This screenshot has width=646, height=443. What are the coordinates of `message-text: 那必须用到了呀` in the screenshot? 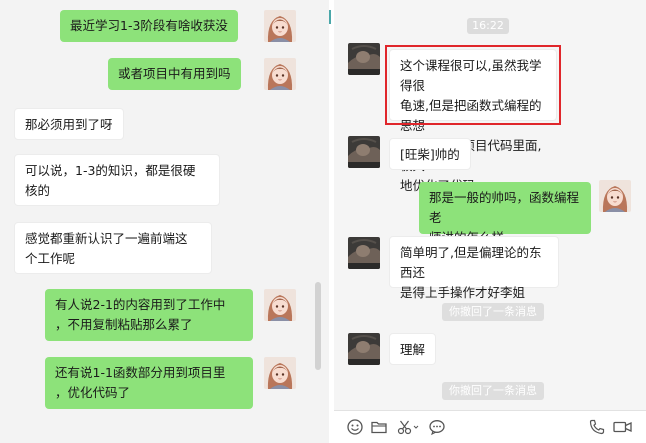 It's located at (69, 124).